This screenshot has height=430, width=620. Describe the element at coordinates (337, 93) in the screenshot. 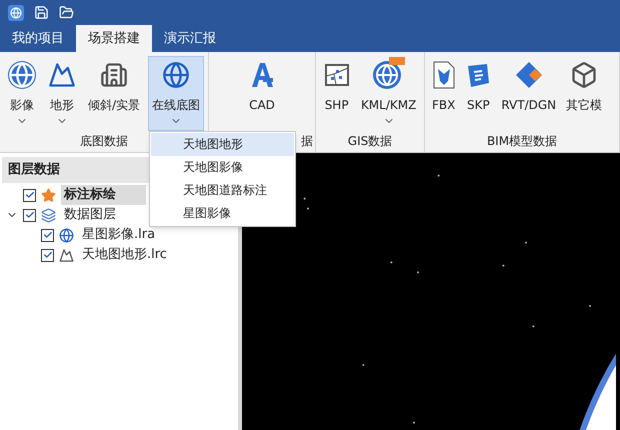

I see `ribbon-button: SHP` at that location.